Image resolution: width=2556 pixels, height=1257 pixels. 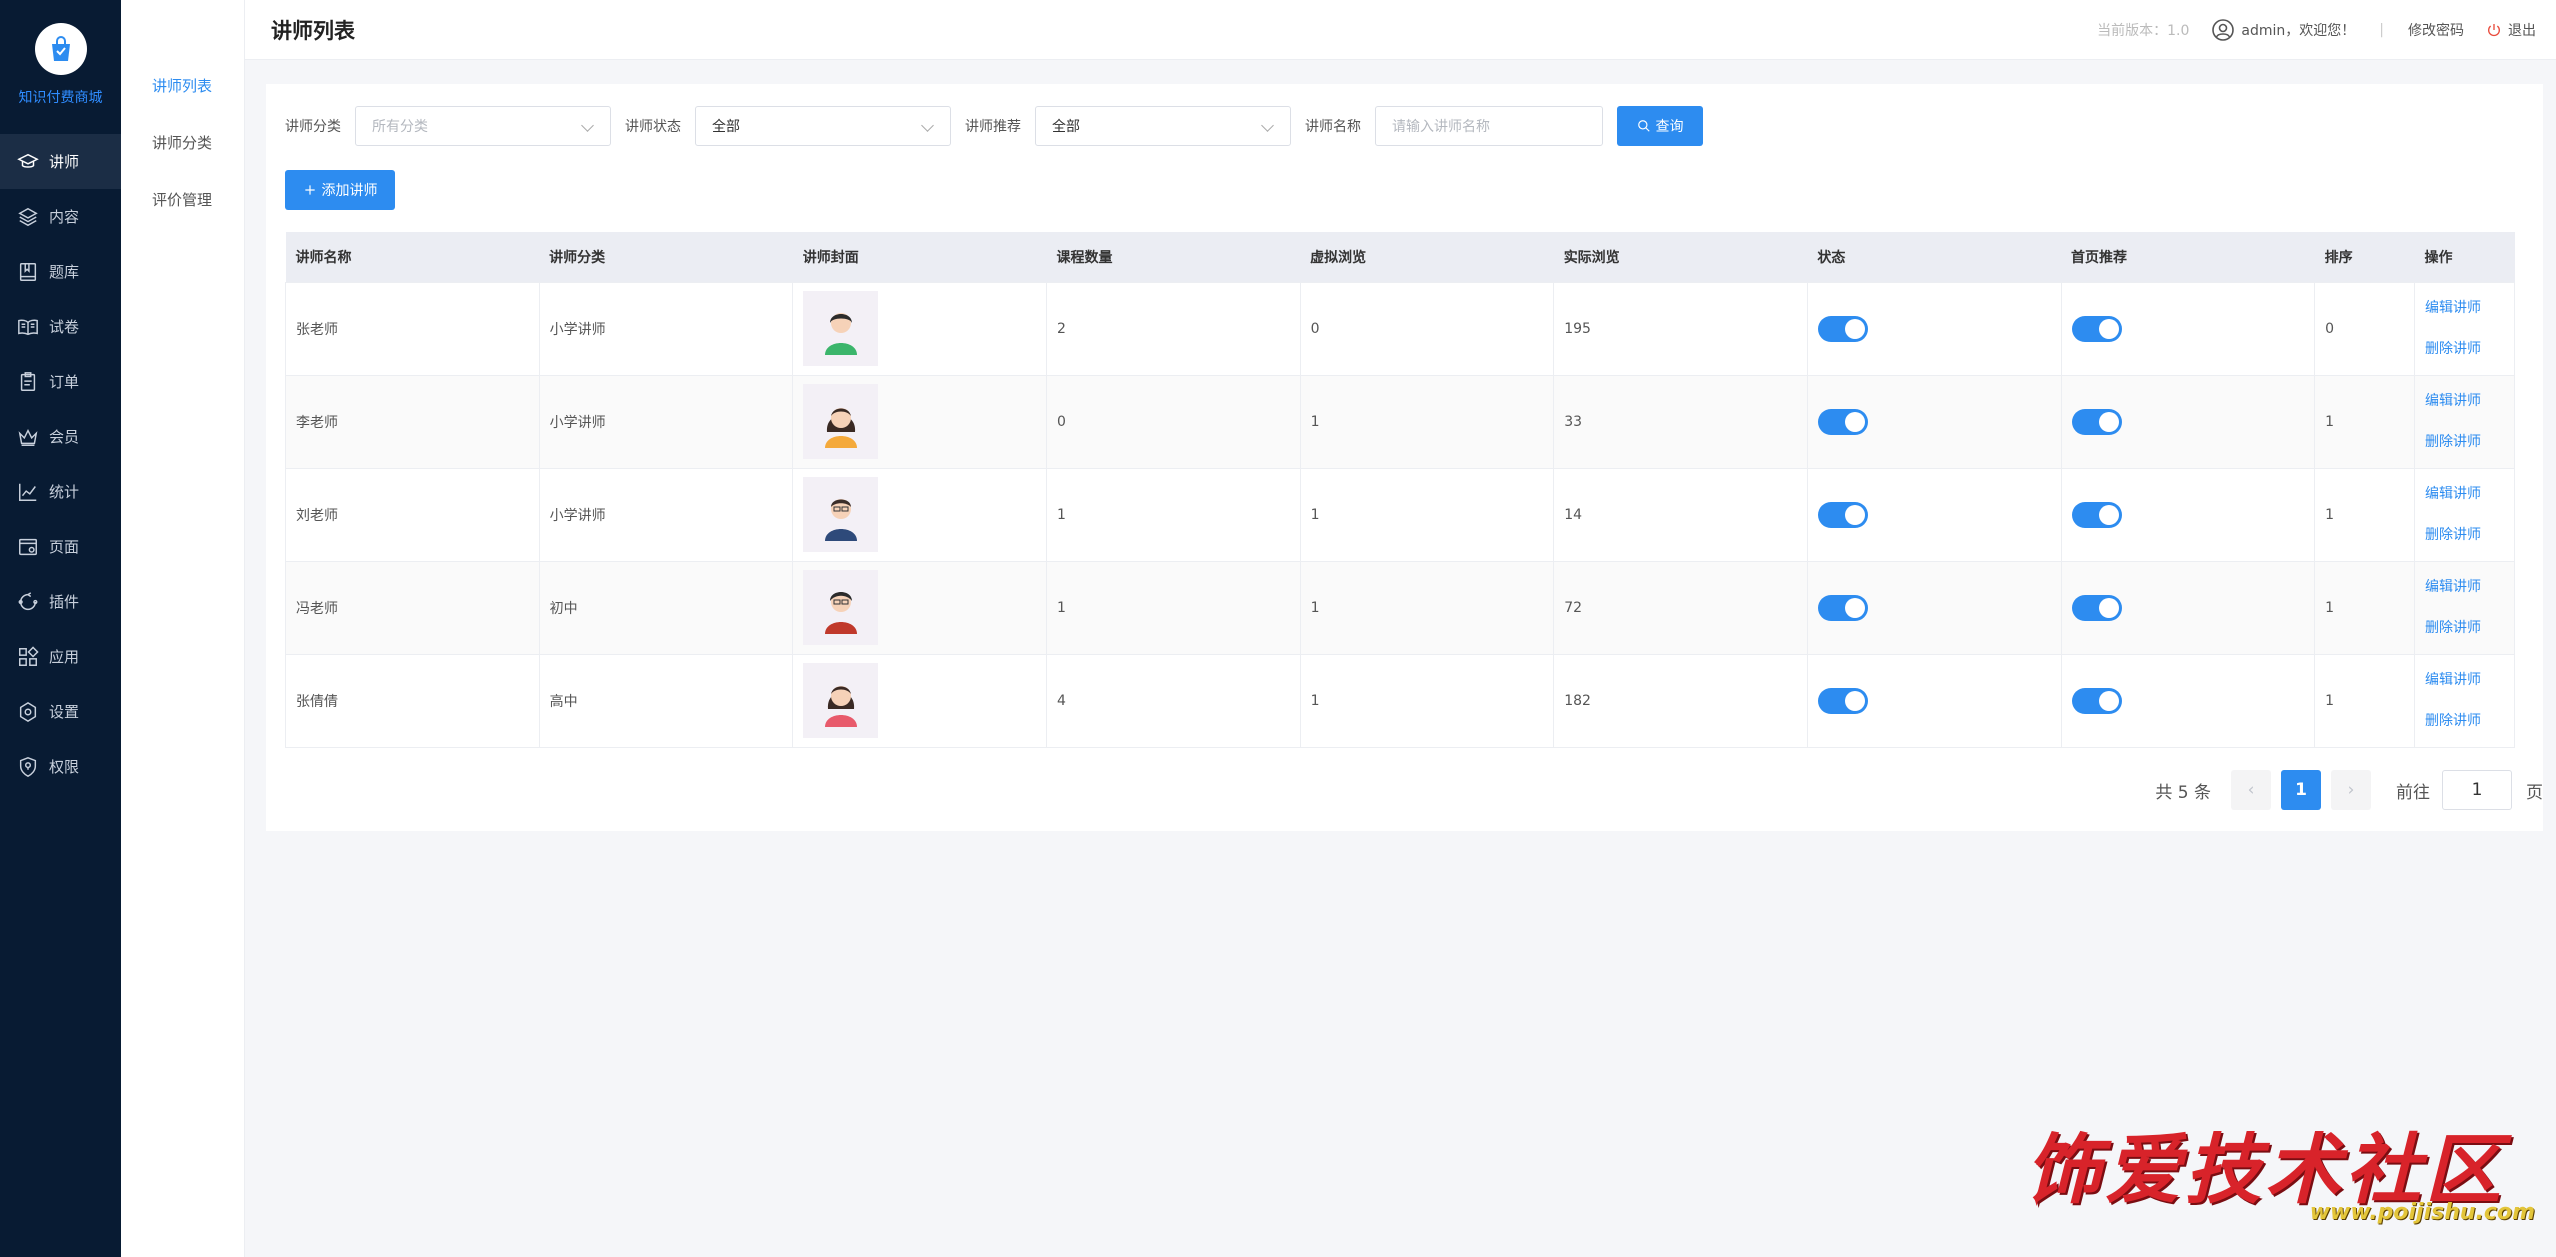 I want to click on virtual-views: 0, so click(x=1427, y=328).